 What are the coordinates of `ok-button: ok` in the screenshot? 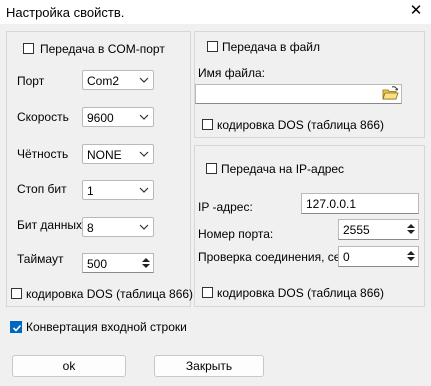 It's located at (69, 366).